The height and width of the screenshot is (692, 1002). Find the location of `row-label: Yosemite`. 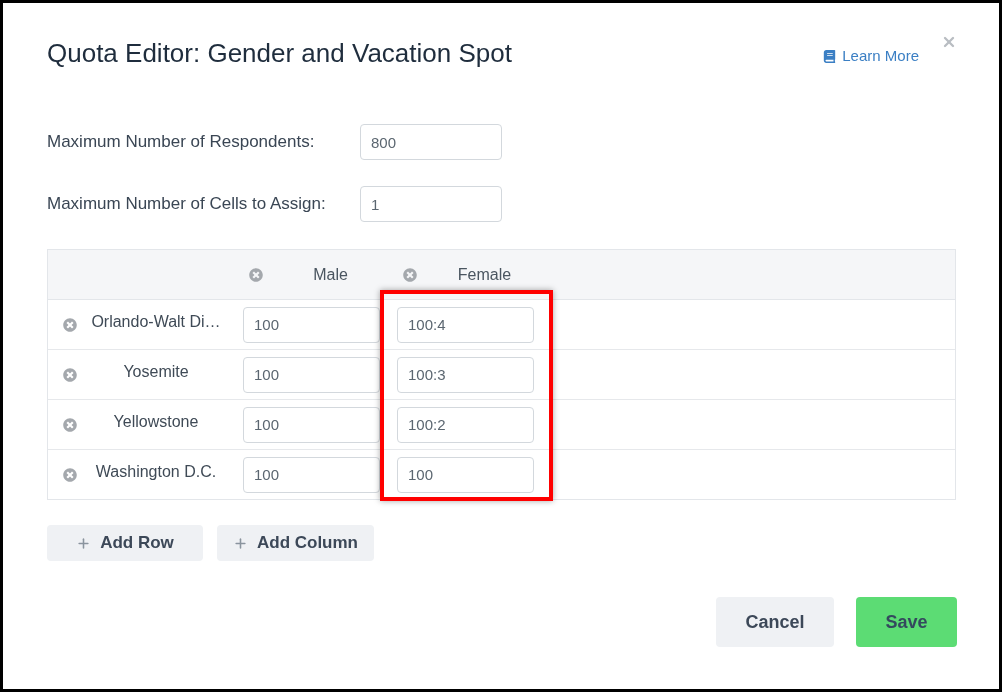

row-label: Yosemite is located at coordinates (156, 371).